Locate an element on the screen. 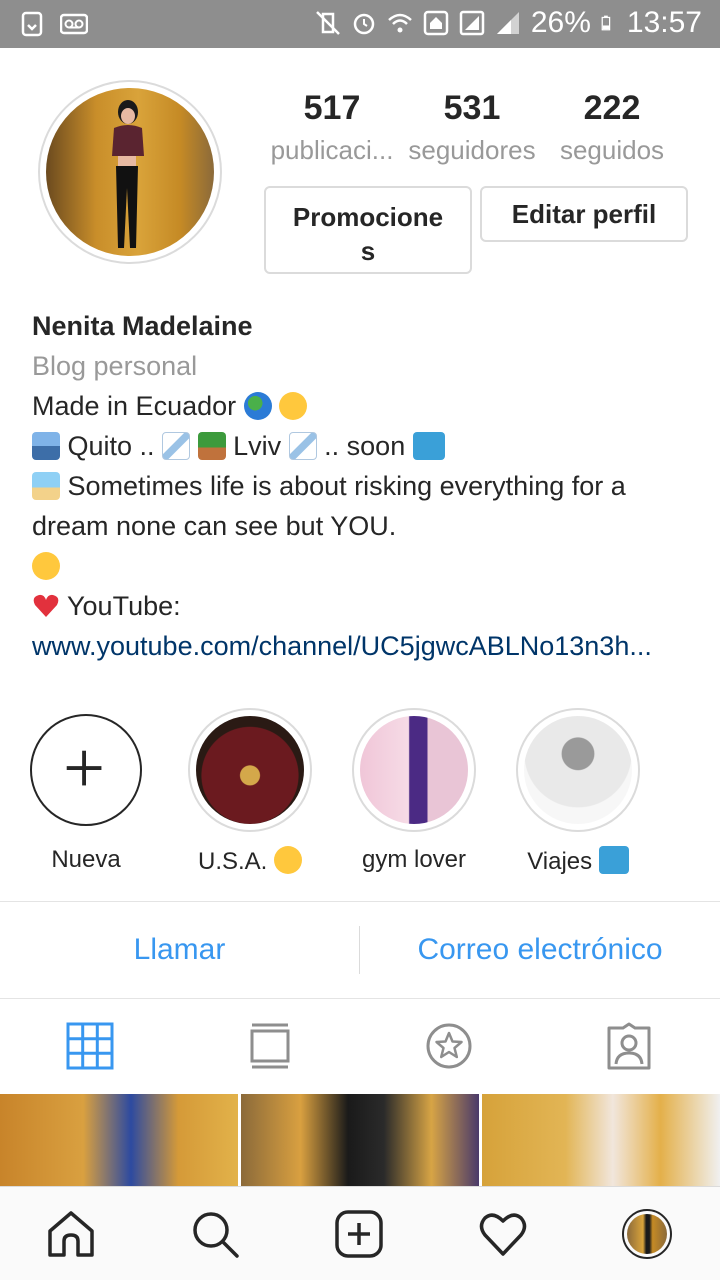  profile-avatar-icon is located at coordinates (647, 1234).